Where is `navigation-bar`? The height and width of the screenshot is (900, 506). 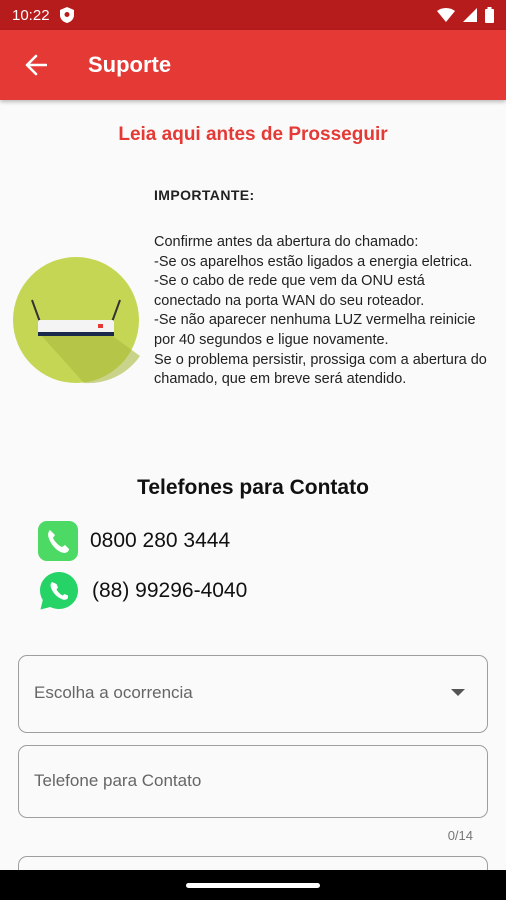 navigation-bar is located at coordinates (253, 885).